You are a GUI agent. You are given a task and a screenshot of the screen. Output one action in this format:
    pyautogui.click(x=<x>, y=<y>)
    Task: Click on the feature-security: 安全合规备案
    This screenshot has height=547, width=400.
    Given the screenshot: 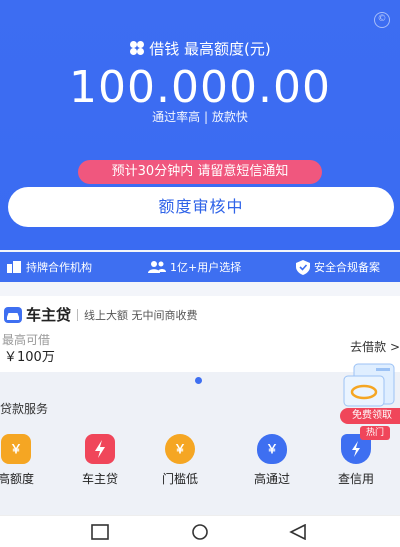 What is the action you would take?
    pyautogui.click(x=338, y=267)
    